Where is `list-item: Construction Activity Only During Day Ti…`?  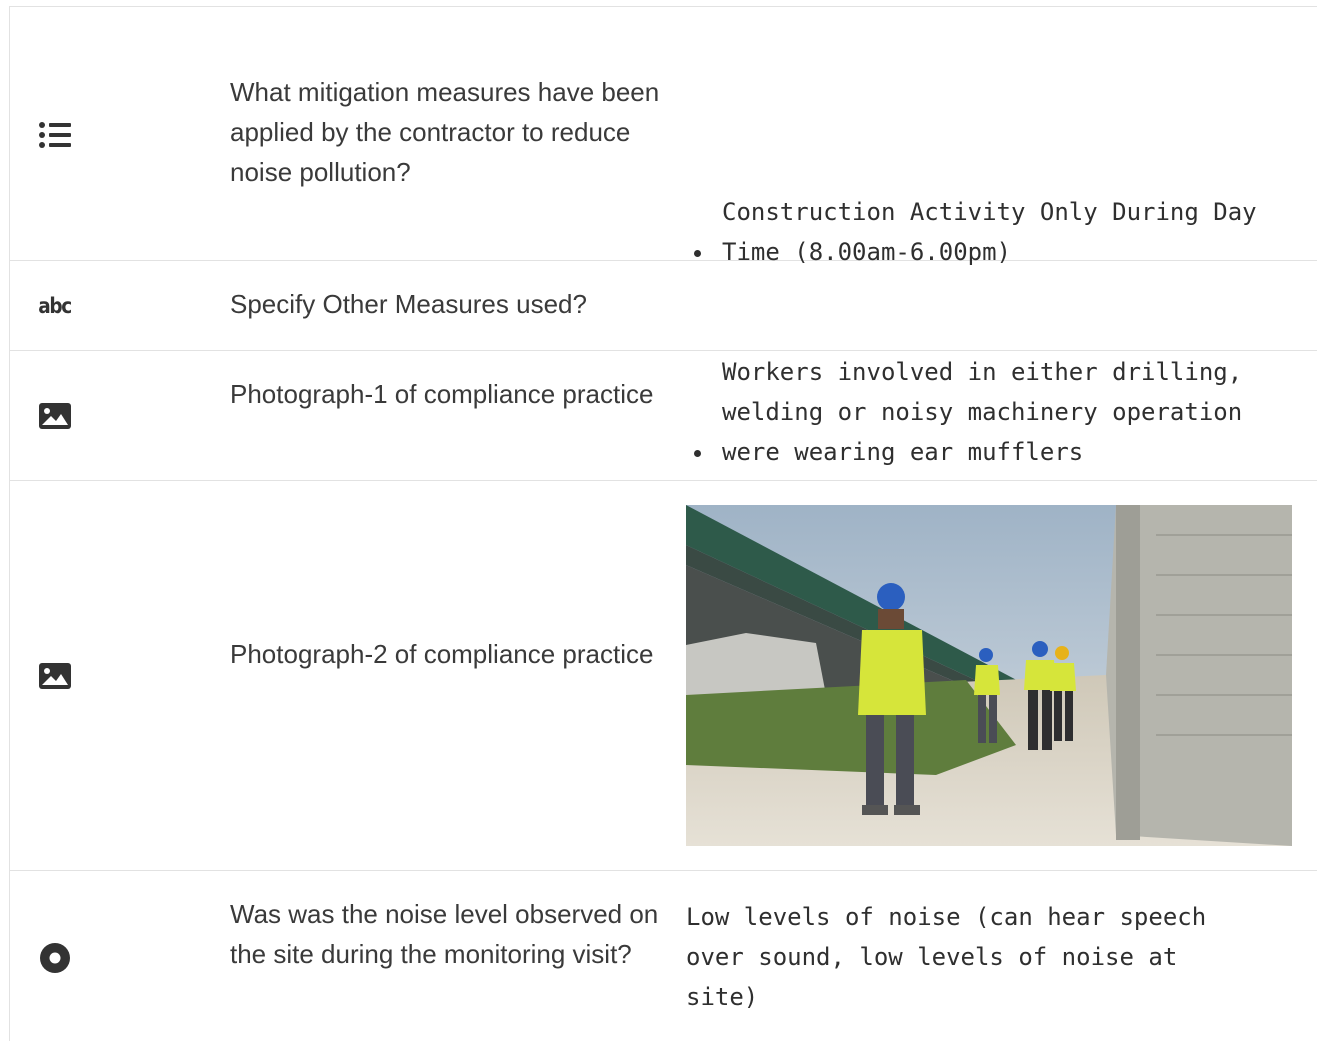 list-item: Construction Activity Only During Day Ti… is located at coordinates (971, 232).